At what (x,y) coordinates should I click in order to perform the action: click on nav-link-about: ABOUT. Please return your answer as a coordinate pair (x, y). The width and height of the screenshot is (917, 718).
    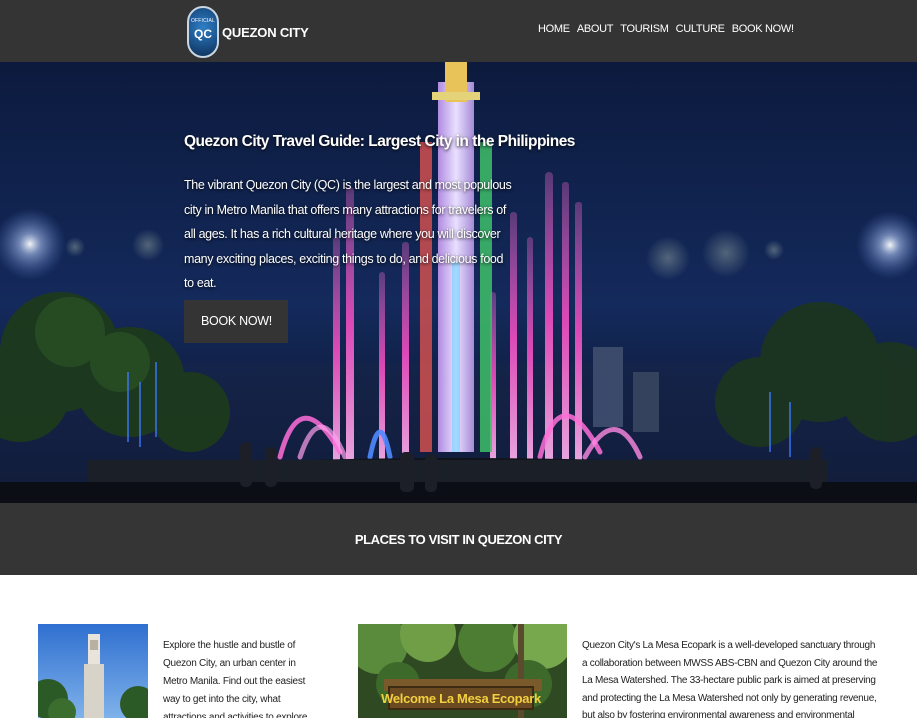
    Looking at the image, I should click on (595, 29).